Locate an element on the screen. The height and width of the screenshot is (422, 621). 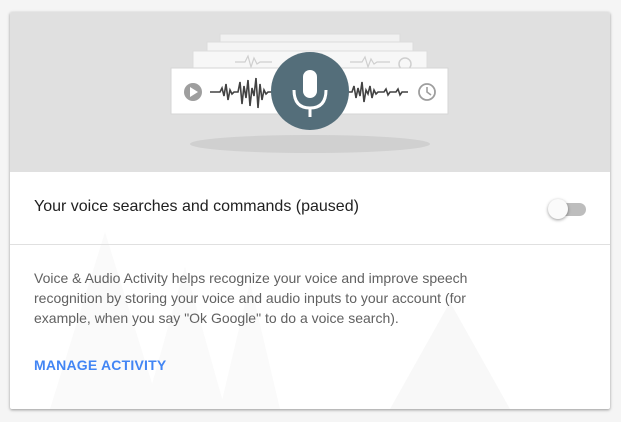
microphone-icon is located at coordinates (310, 91).